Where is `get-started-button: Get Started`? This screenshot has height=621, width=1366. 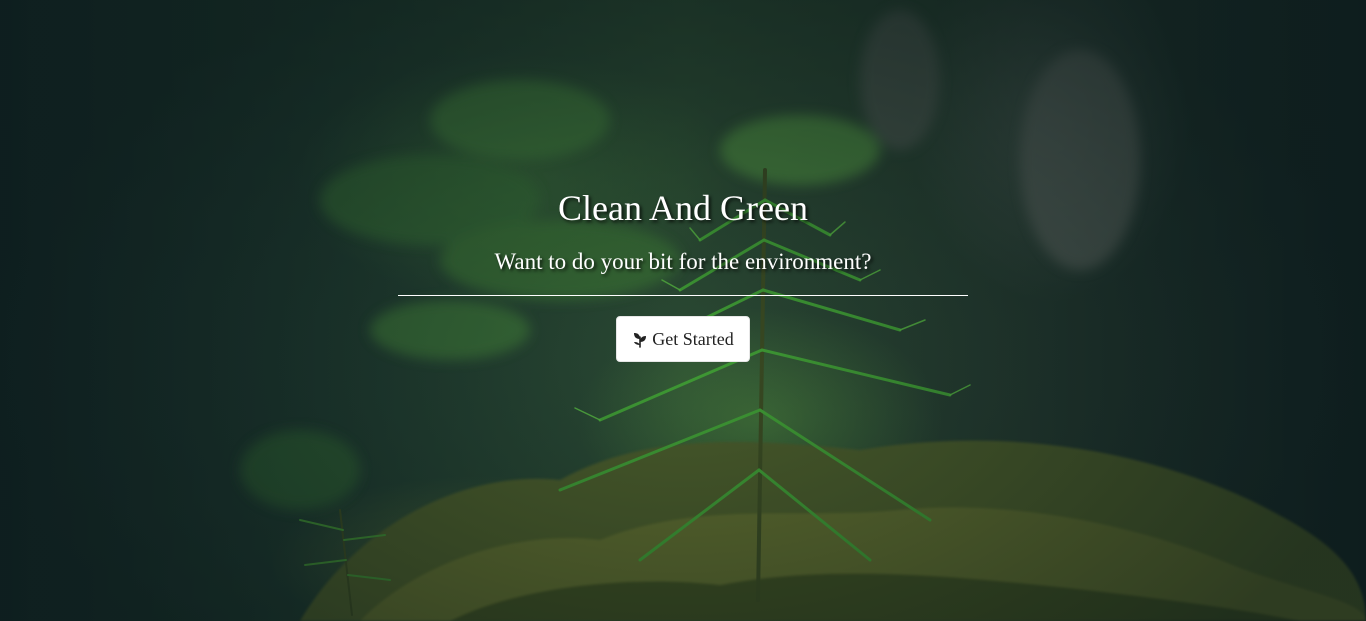 get-started-button: Get Started is located at coordinates (683, 339).